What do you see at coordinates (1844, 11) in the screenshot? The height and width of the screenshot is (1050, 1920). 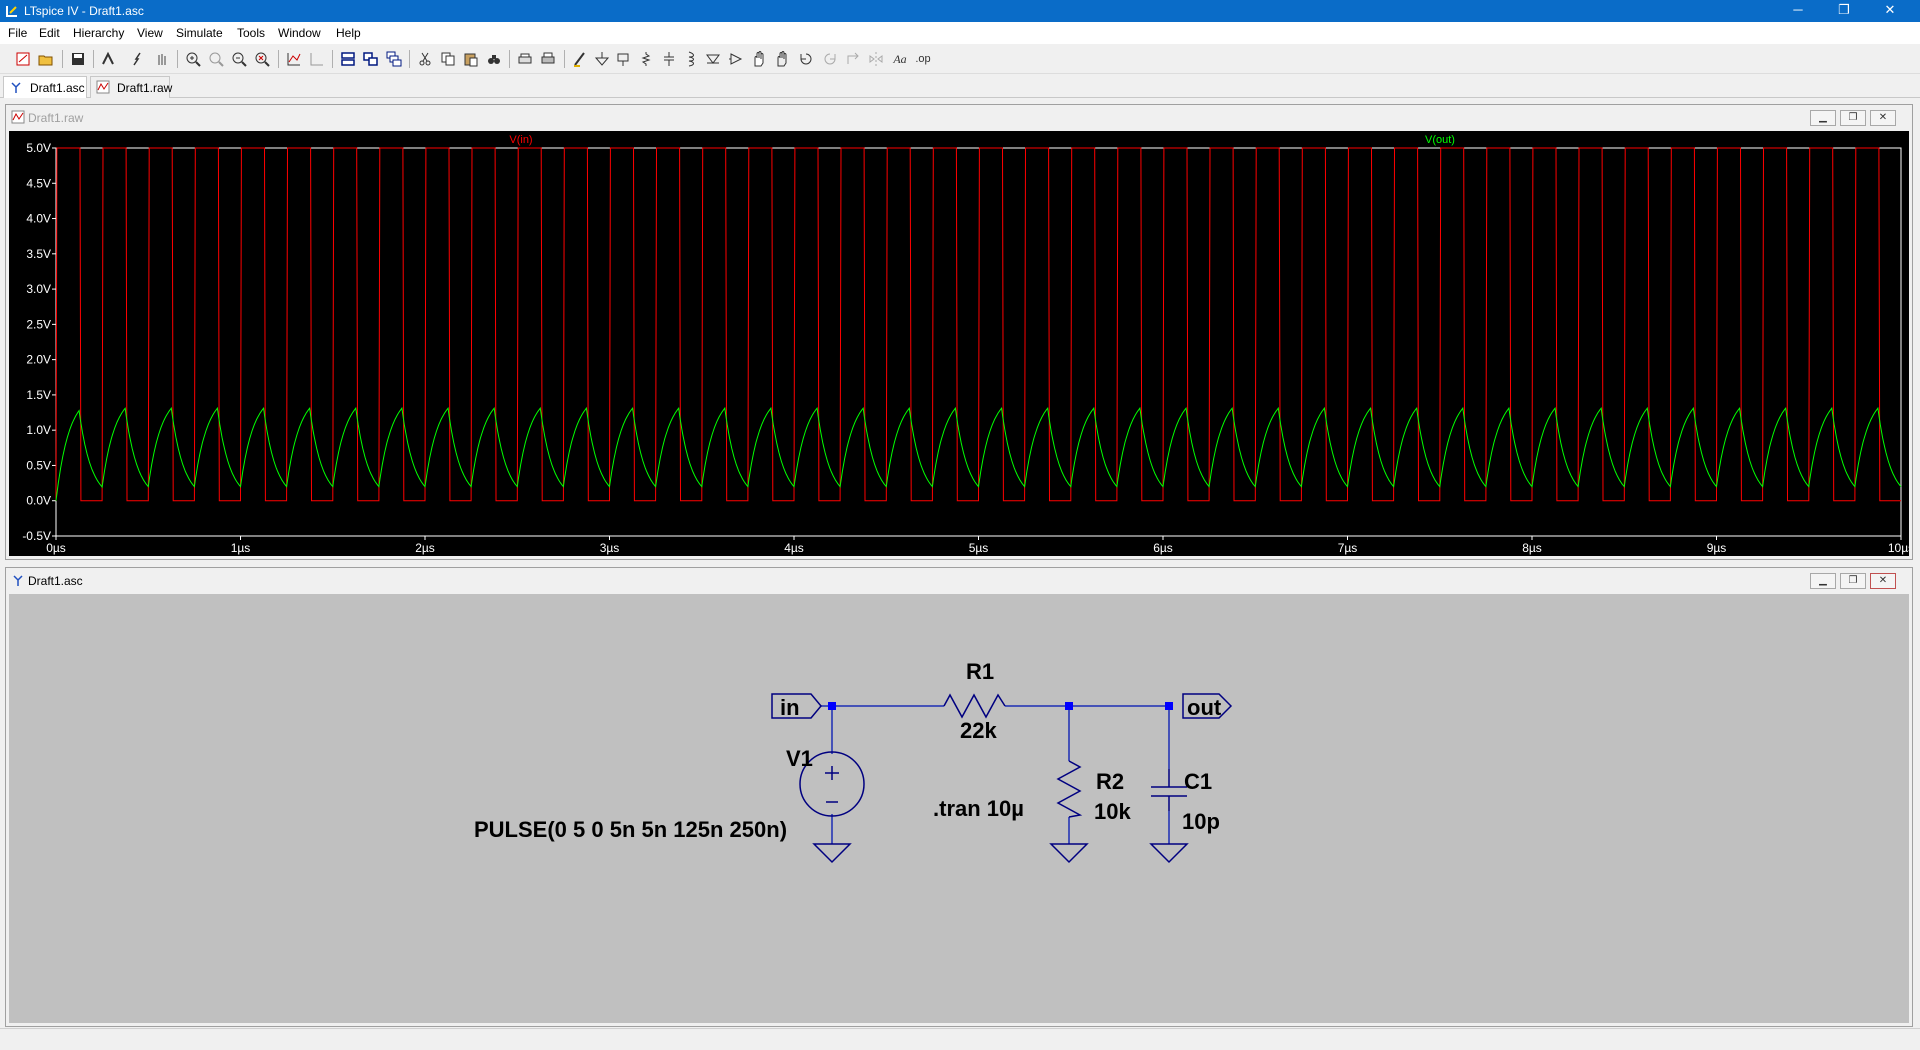 I see `restore-button: ❐` at bounding box center [1844, 11].